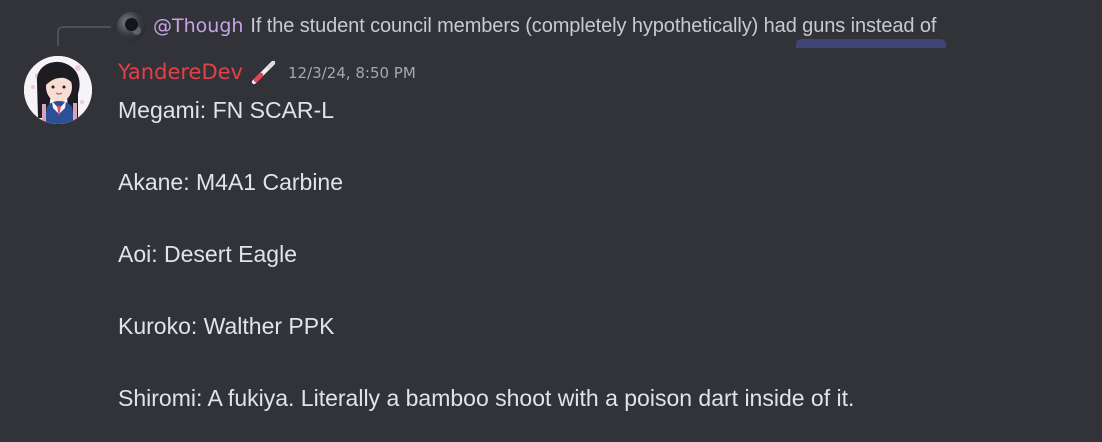 This screenshot has width=1102, height=442. I want to click on pen-icon-graphic, so click(263, 72).